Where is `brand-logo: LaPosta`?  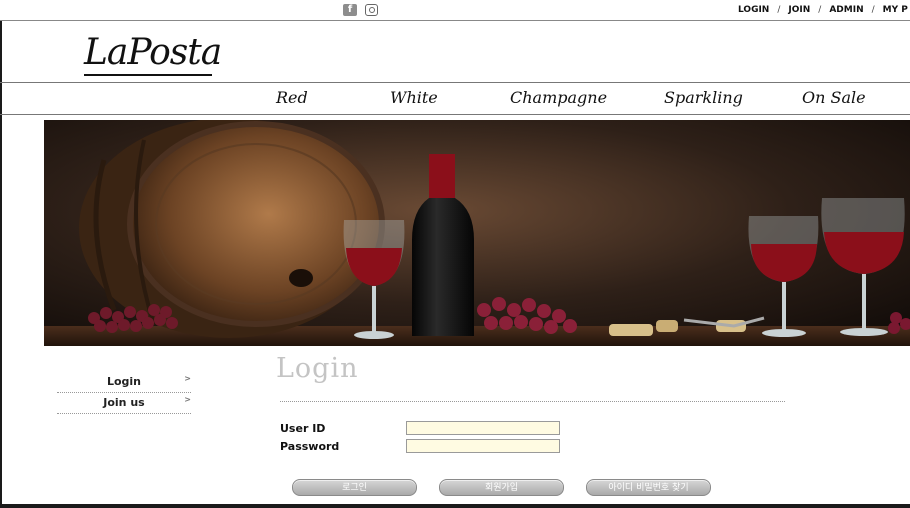
brand-logo: LaPosta is located at coordinates (153, 54).